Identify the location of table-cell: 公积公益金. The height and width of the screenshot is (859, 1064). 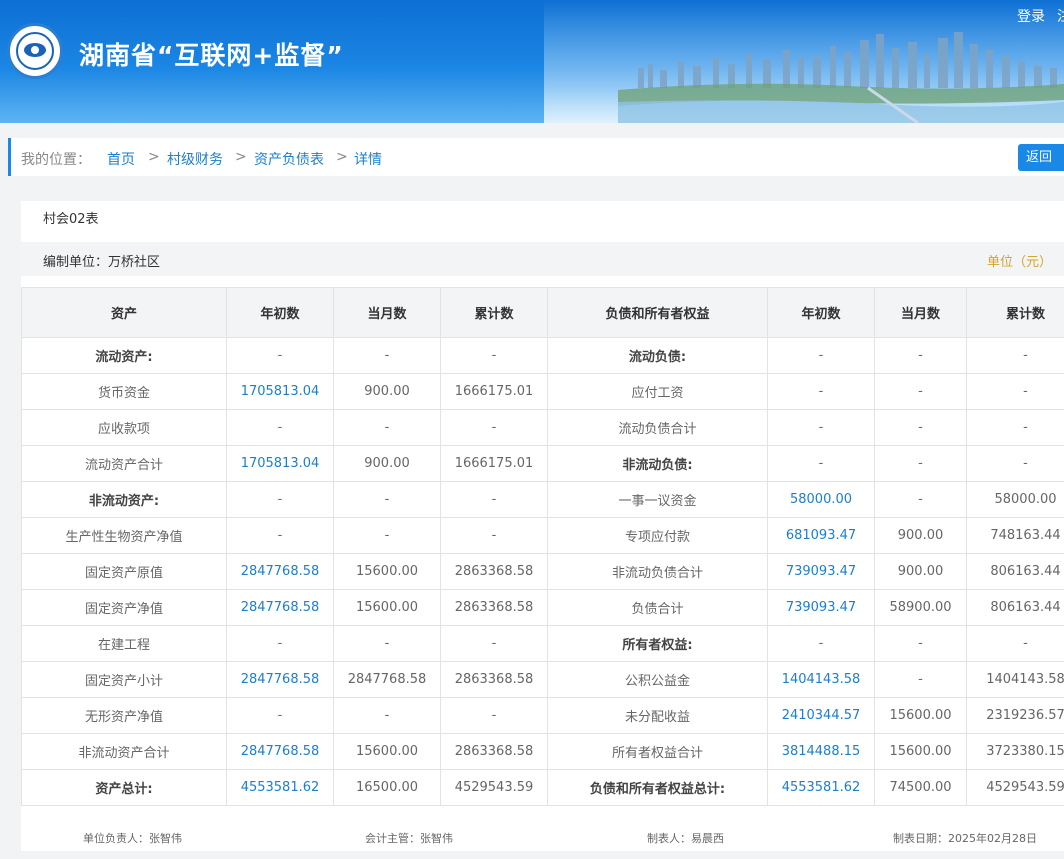
(657, 679).